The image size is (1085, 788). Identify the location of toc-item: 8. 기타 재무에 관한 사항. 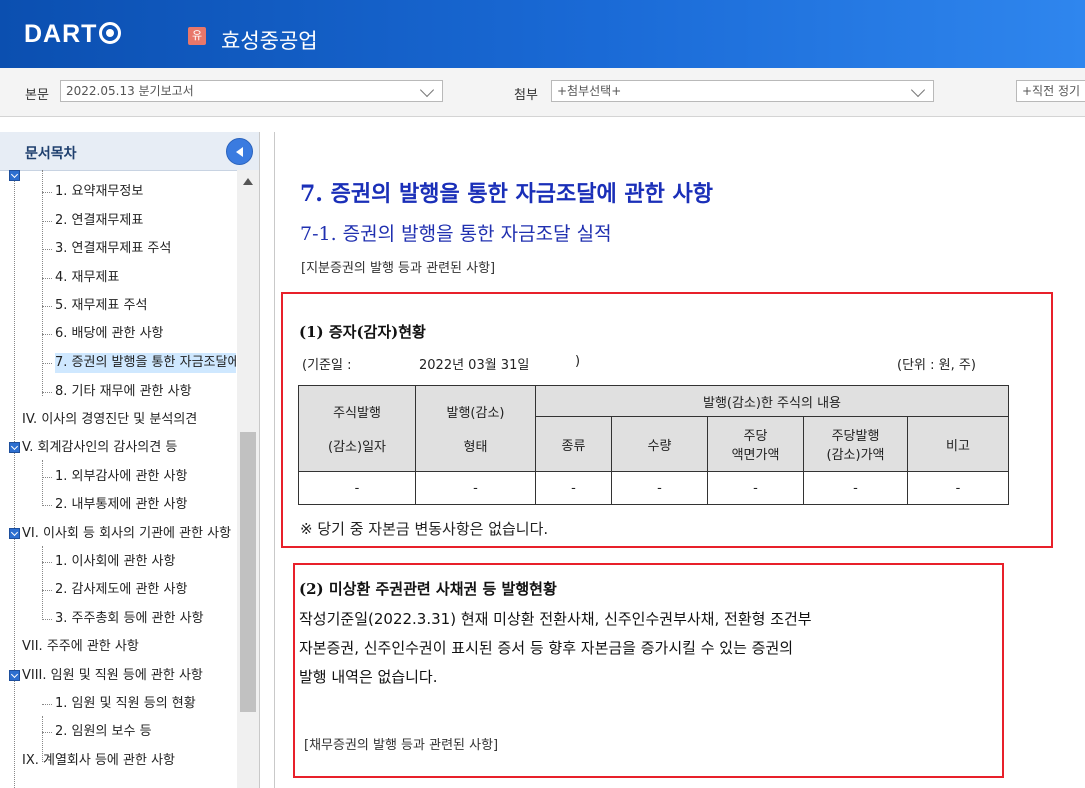
(123, 392).